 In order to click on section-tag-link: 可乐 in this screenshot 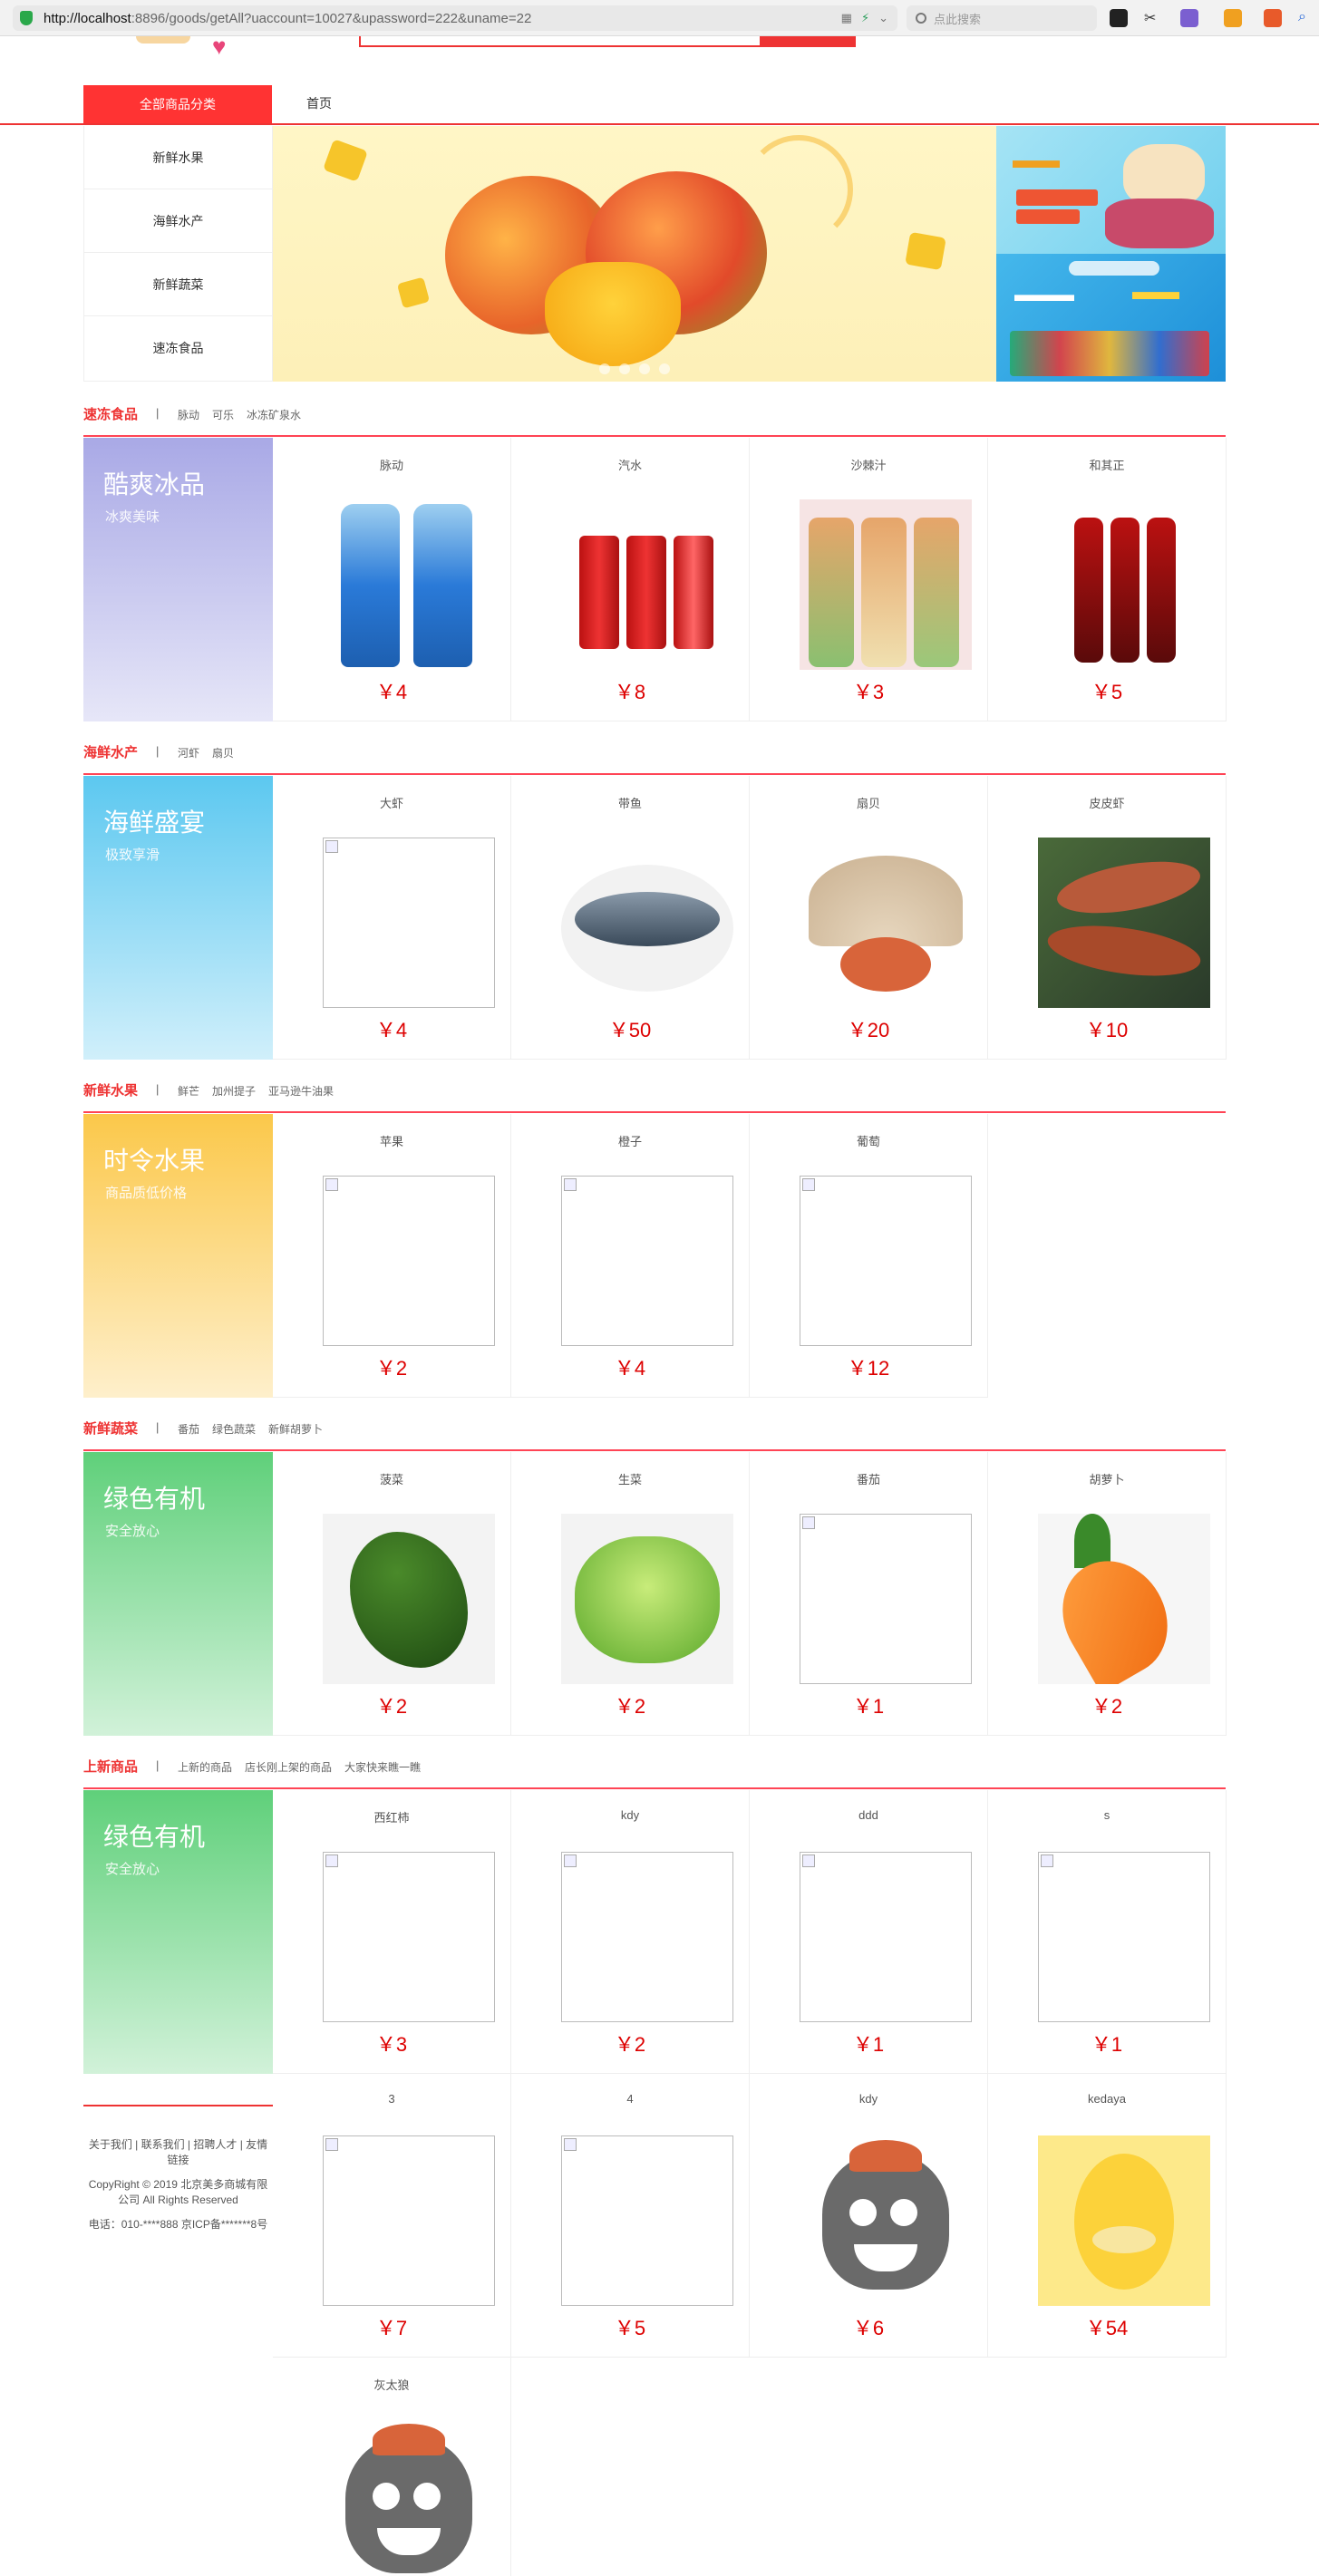, I will do `click(223, 414)`.